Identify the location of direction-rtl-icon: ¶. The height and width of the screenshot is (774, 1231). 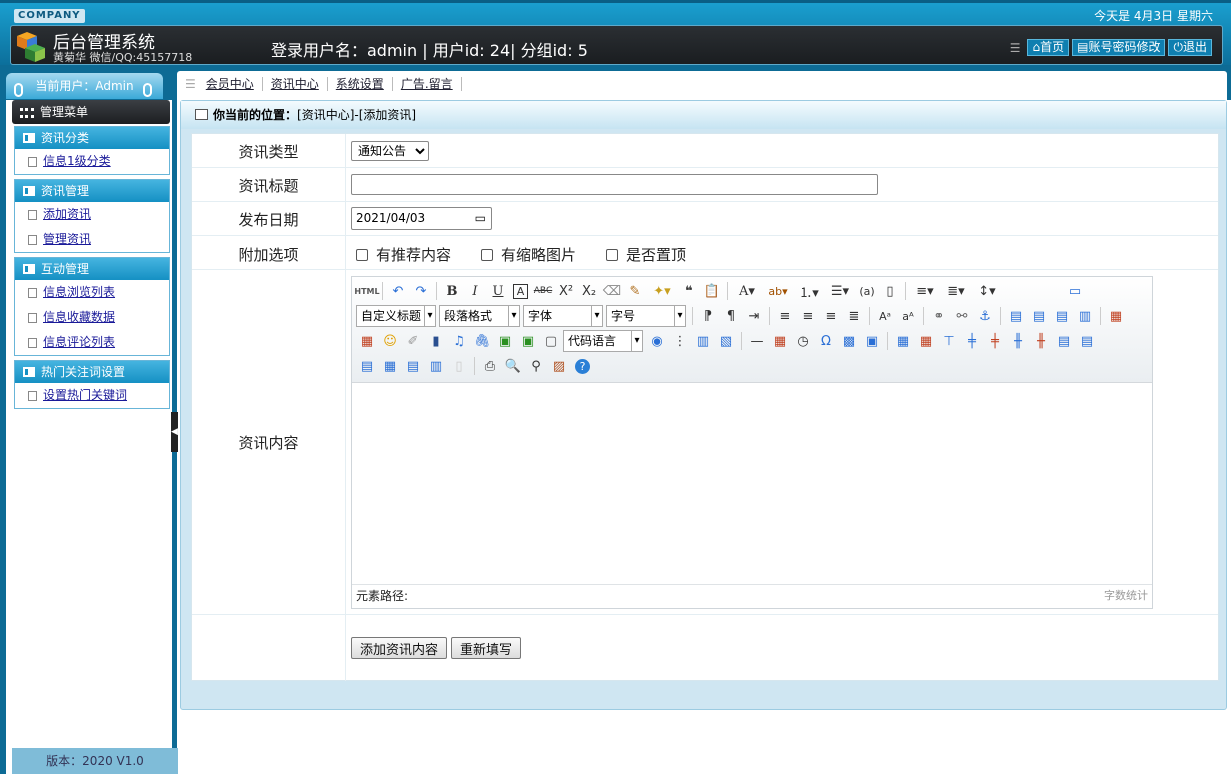
(731, 316).